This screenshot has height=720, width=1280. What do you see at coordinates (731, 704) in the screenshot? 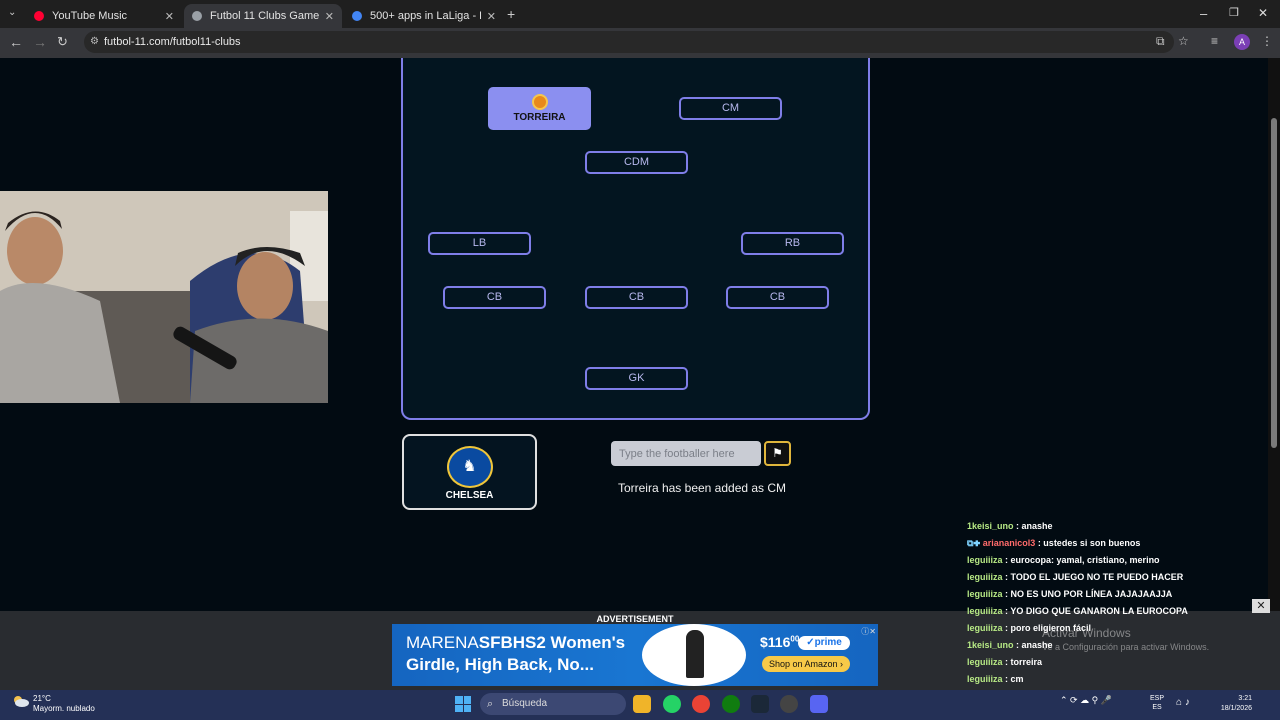
I see `xbox-icon` at bounding box center [731, 704].